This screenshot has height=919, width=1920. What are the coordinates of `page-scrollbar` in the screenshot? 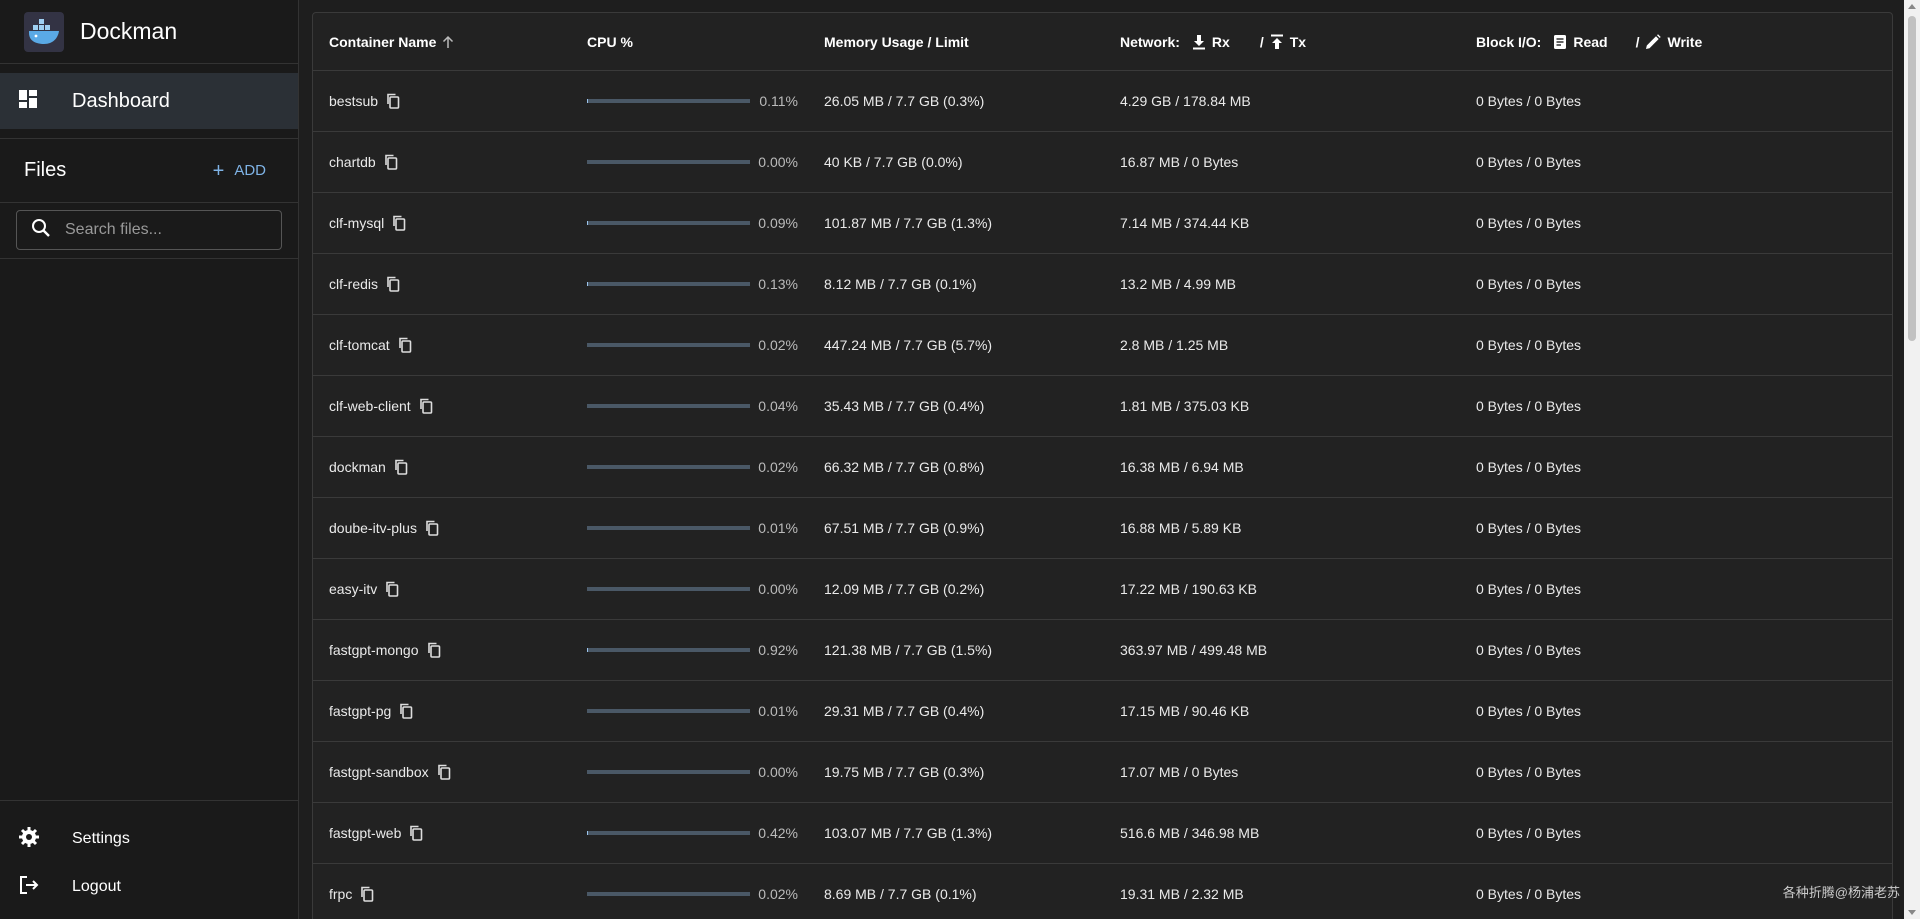 It's located at (1912, 459).